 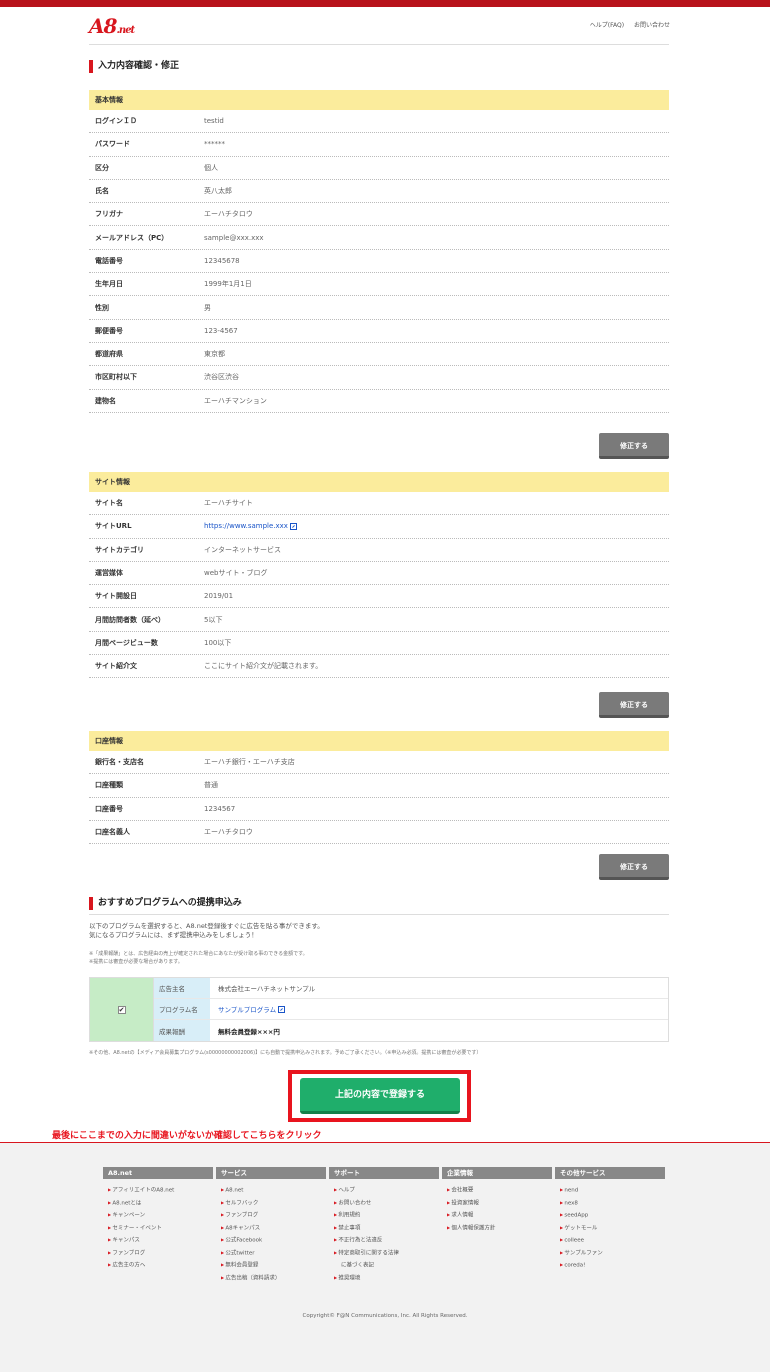 I want to click on footer-col-title: サービス, so click(x=271, y=1173).